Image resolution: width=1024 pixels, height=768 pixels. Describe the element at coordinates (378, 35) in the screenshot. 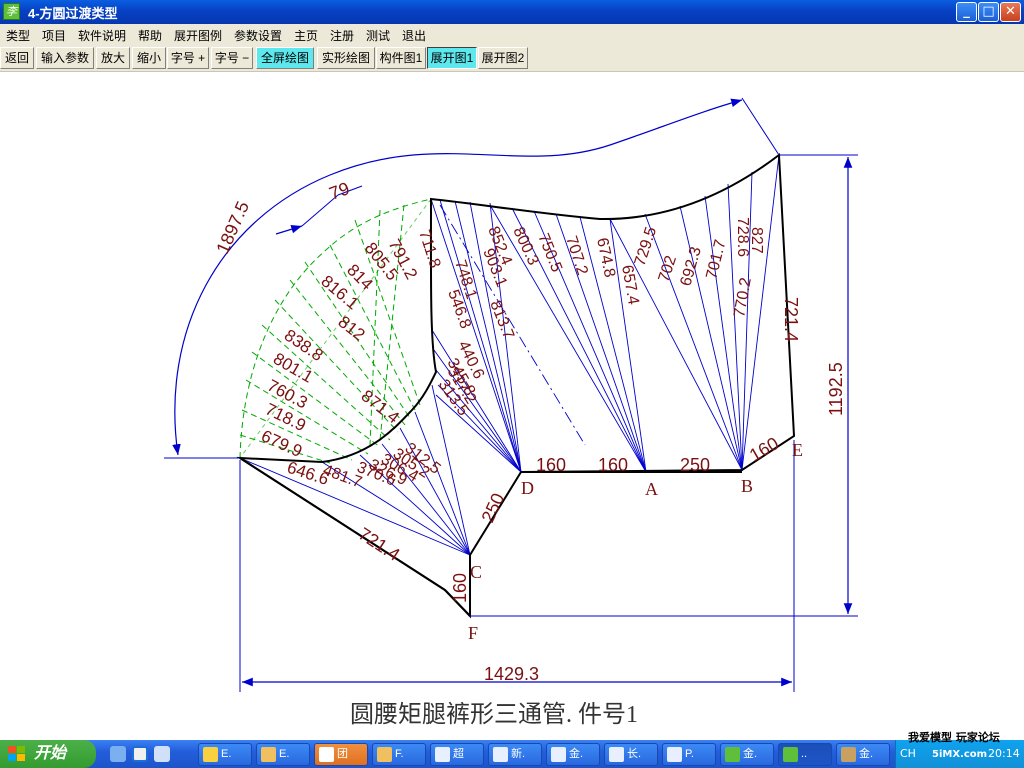

I see `menu-test: 测试` at that location.